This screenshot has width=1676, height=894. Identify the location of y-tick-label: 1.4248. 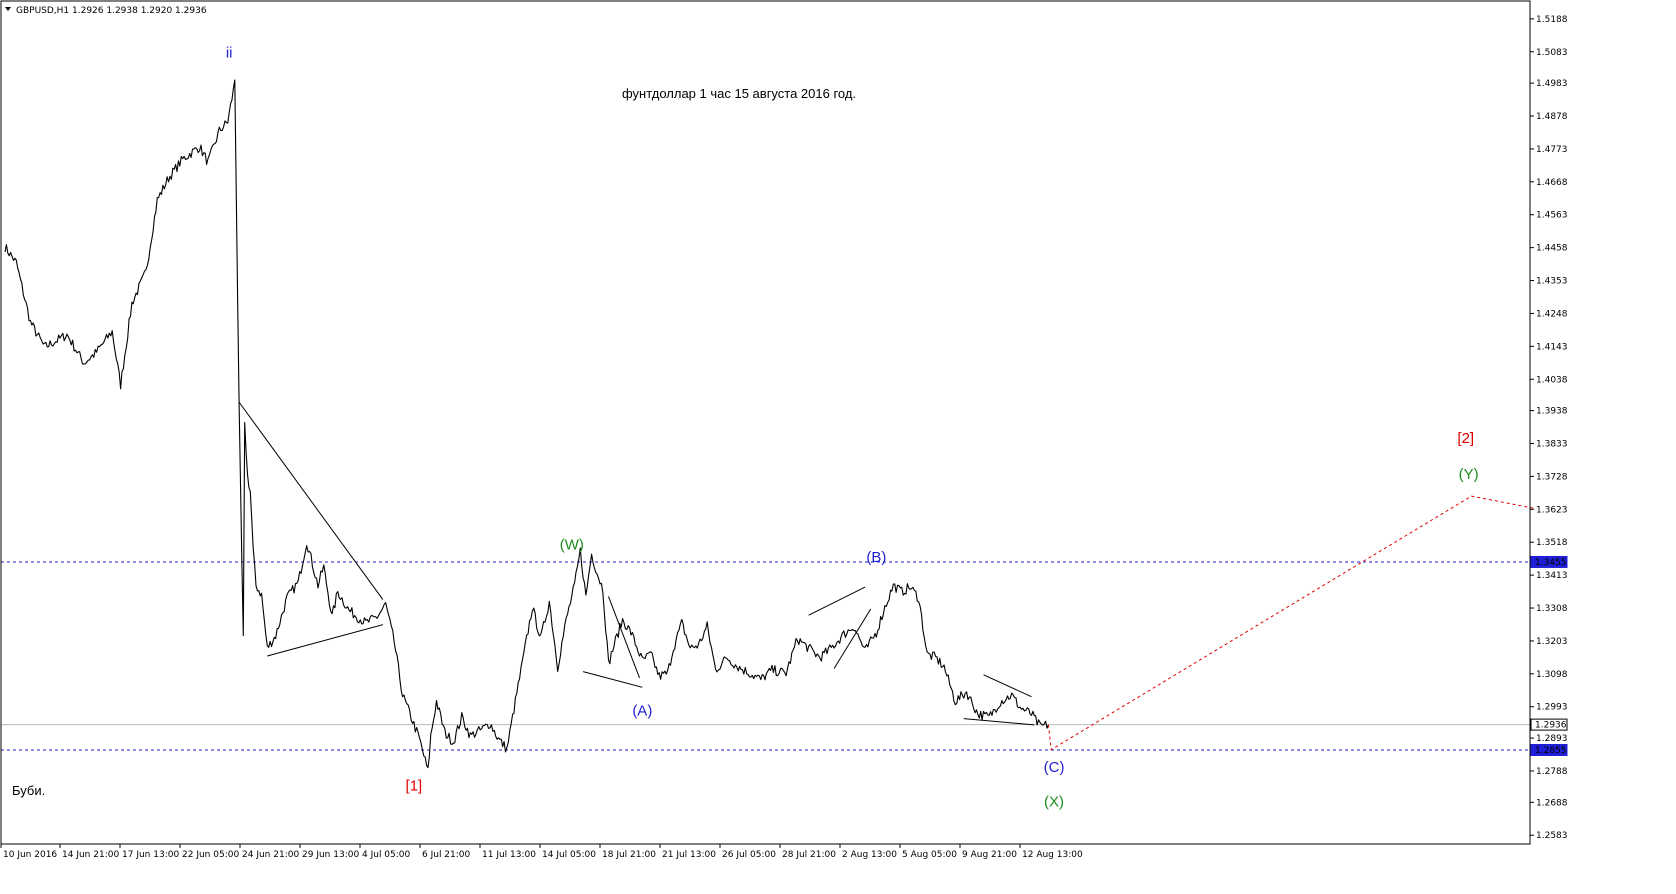
(1552, 314).